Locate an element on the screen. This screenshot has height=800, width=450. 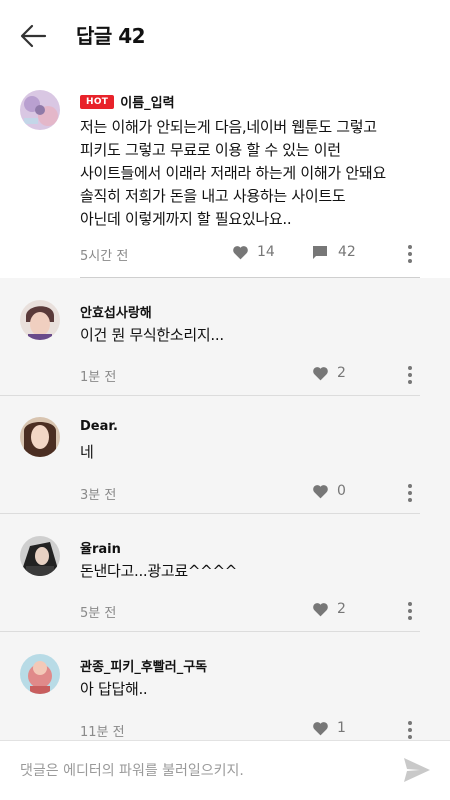
header: 답글 42 is located at coordinates (225, 36).